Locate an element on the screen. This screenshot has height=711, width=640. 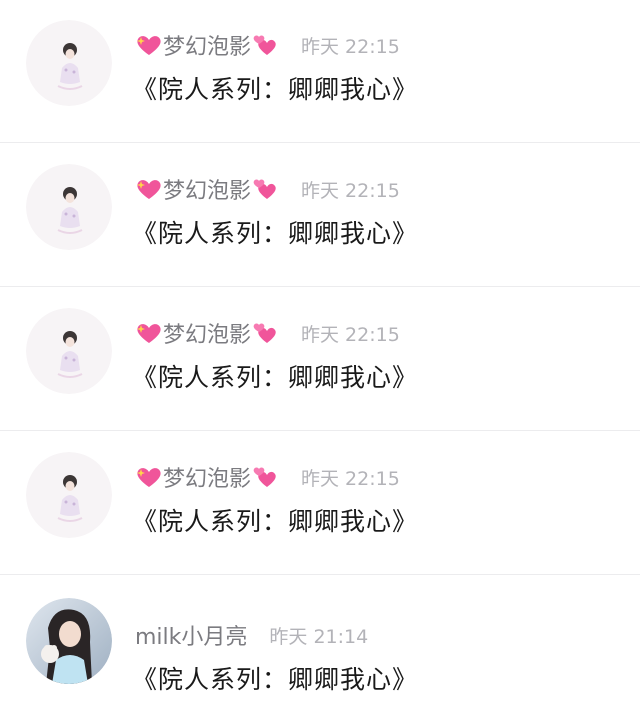
username: milk小月亮 is located at coordinates (191, 635).